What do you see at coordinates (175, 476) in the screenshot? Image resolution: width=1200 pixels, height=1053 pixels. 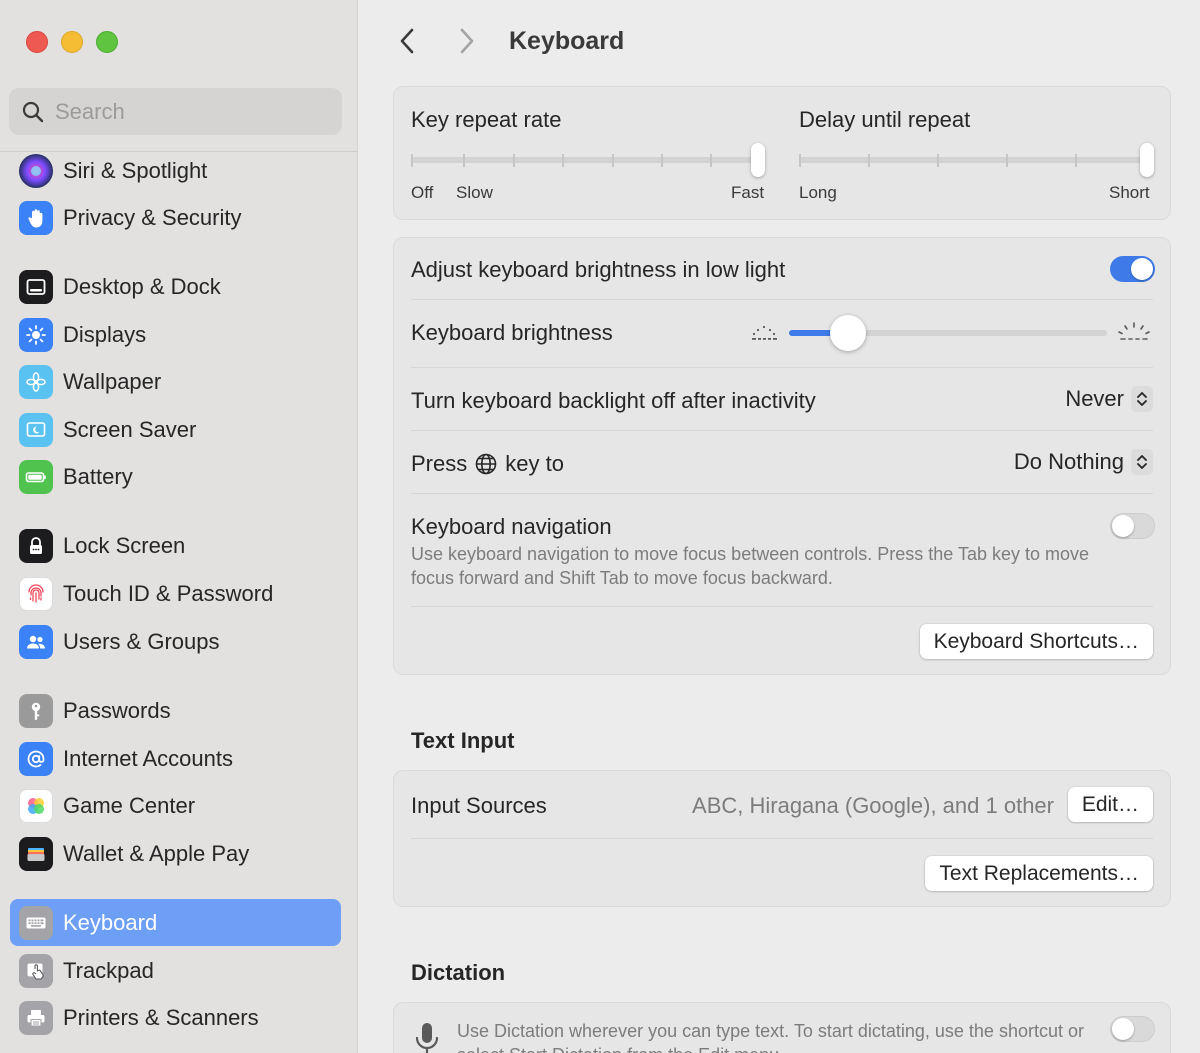 I see `sidebar-item-battery: Battery` at bounding box center [175, 476].